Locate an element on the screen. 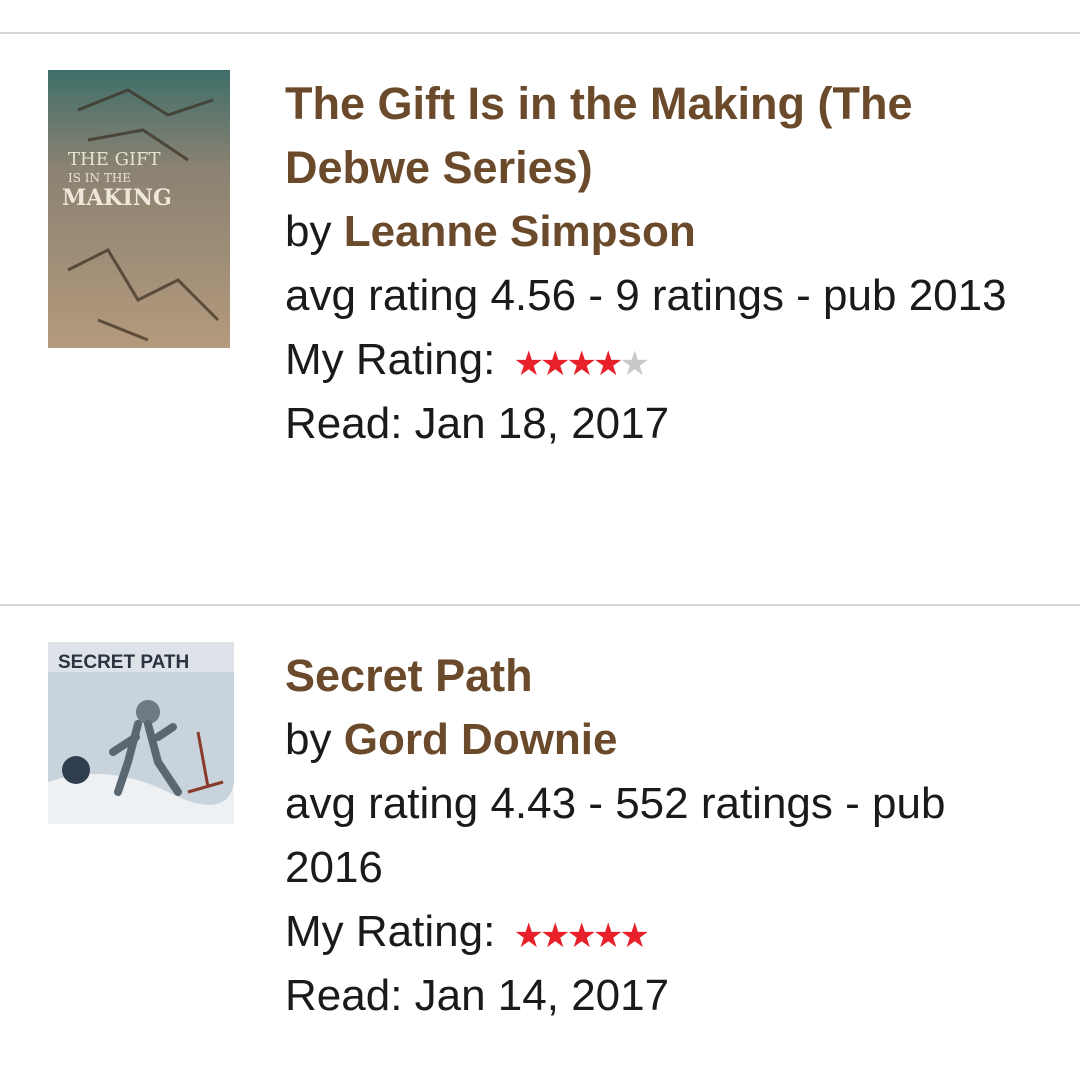  author-line: by Leanne Simpson is located at coordinates (670, 232).